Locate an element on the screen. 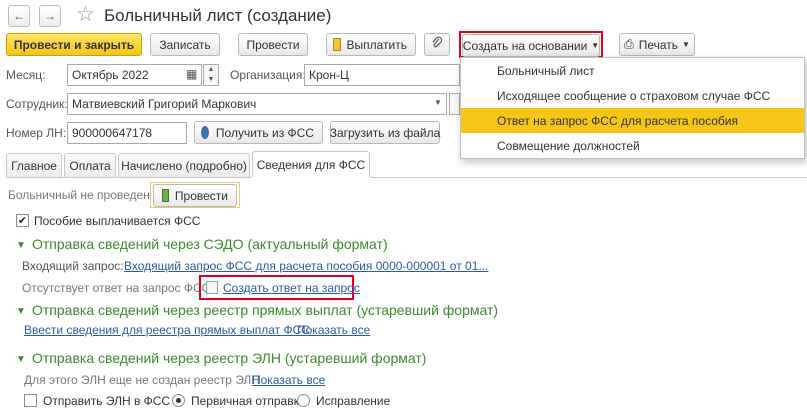 This screenshot has width=807, height=420. primary-send-label: Первичная отправка is located at coordinates (248, 401).